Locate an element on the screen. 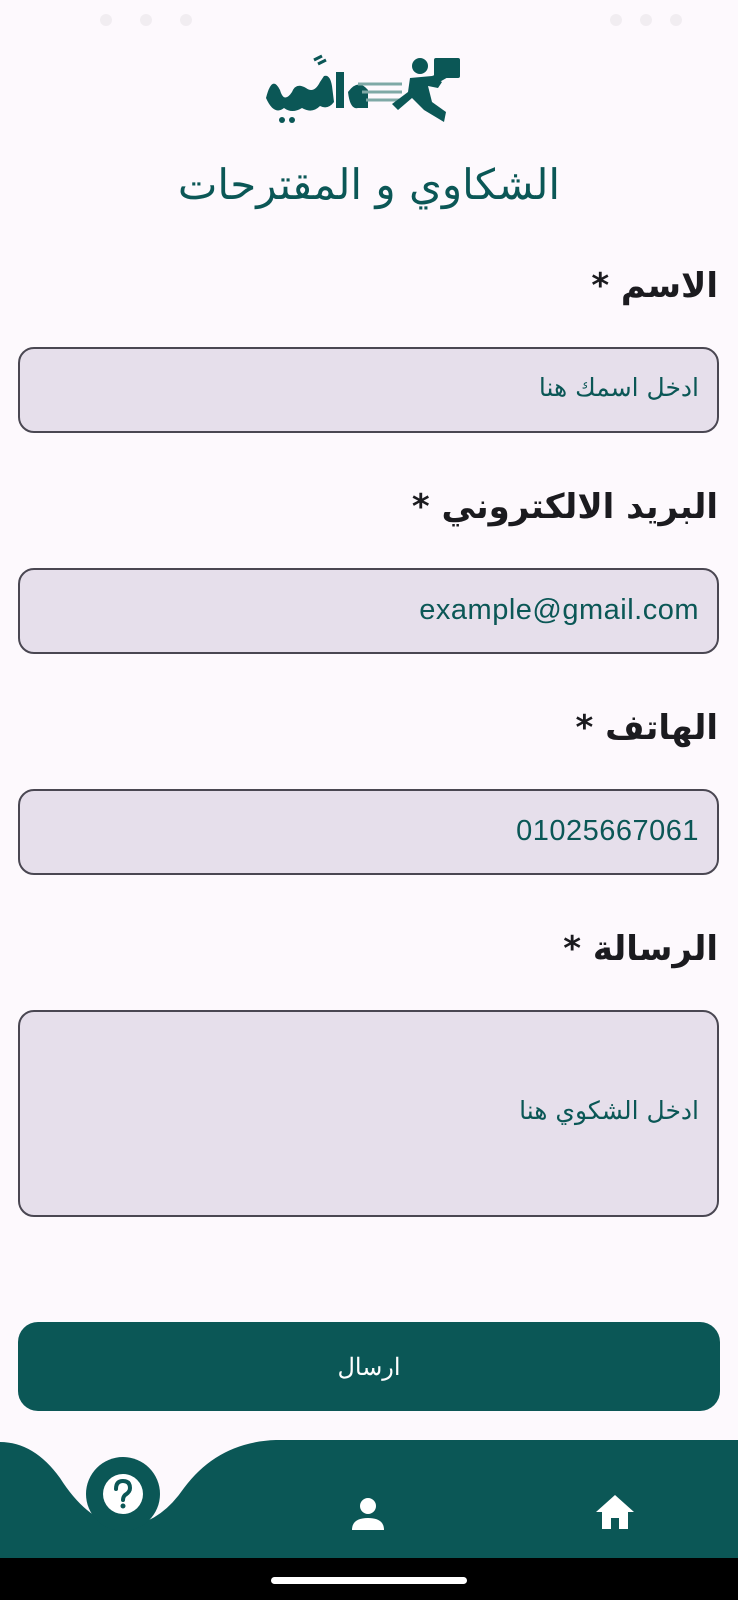 The image size is (738, 1600). submit-button: ارسال is located at coordinates (369, 1366).